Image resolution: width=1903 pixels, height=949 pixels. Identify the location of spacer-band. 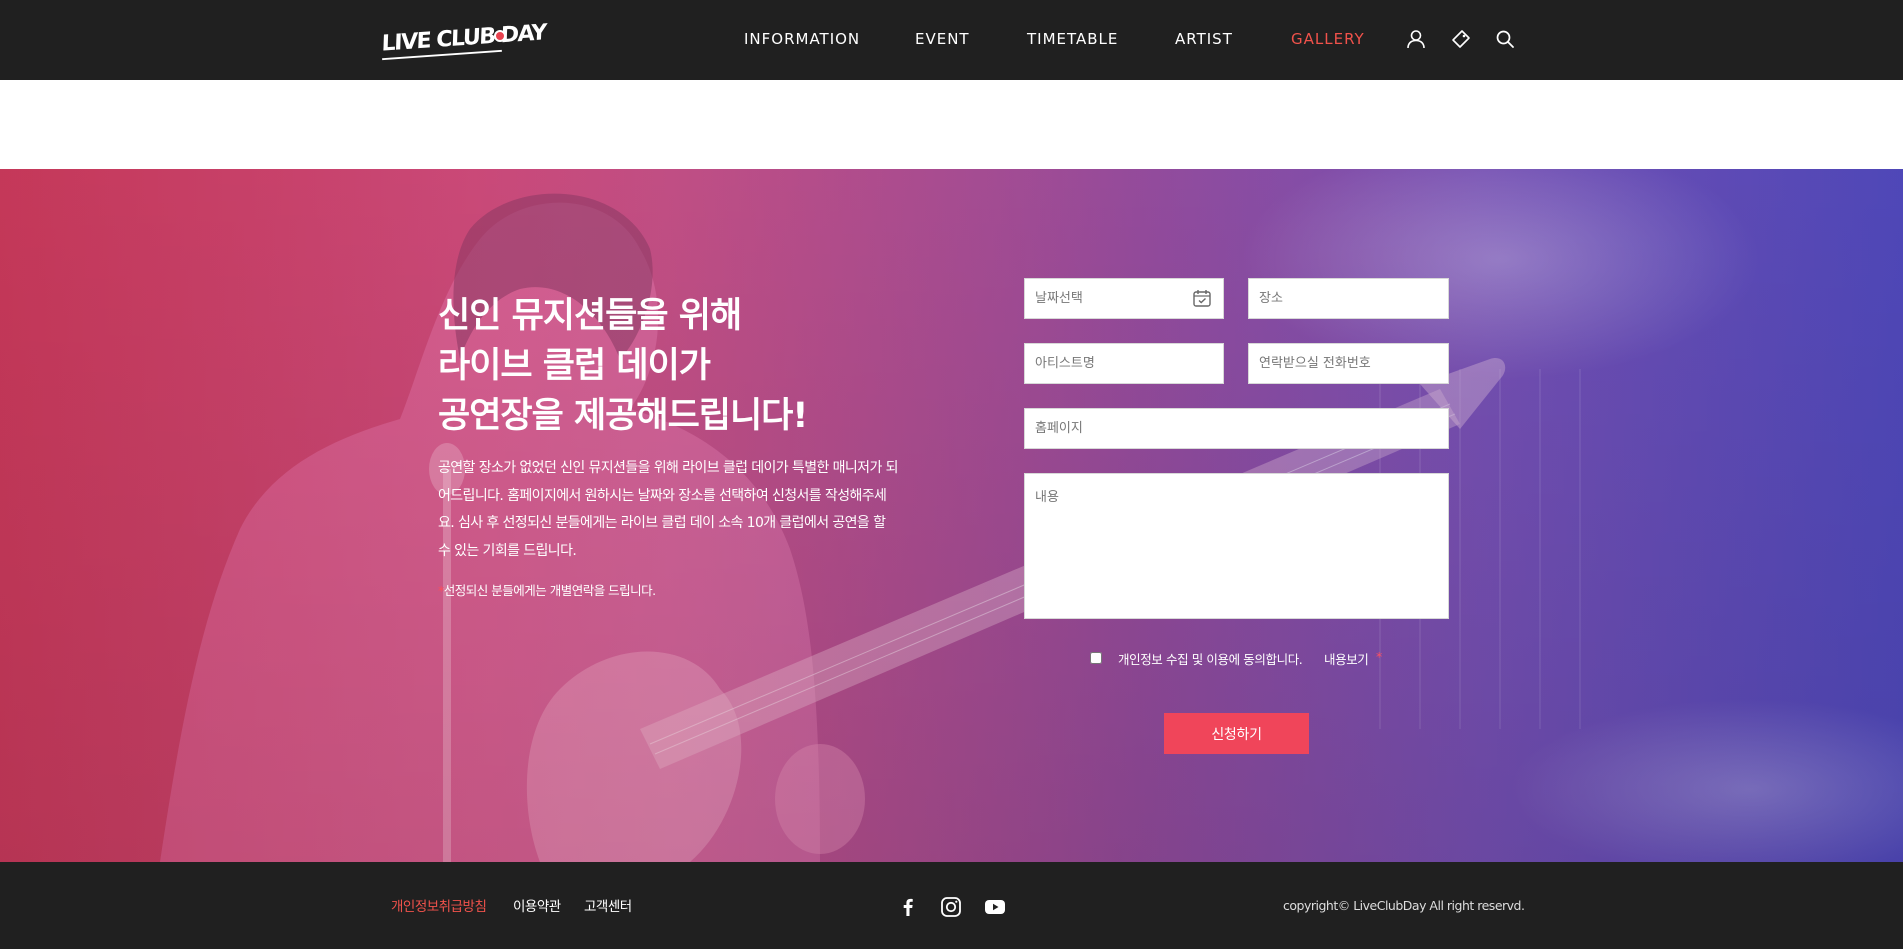
(951, 124).